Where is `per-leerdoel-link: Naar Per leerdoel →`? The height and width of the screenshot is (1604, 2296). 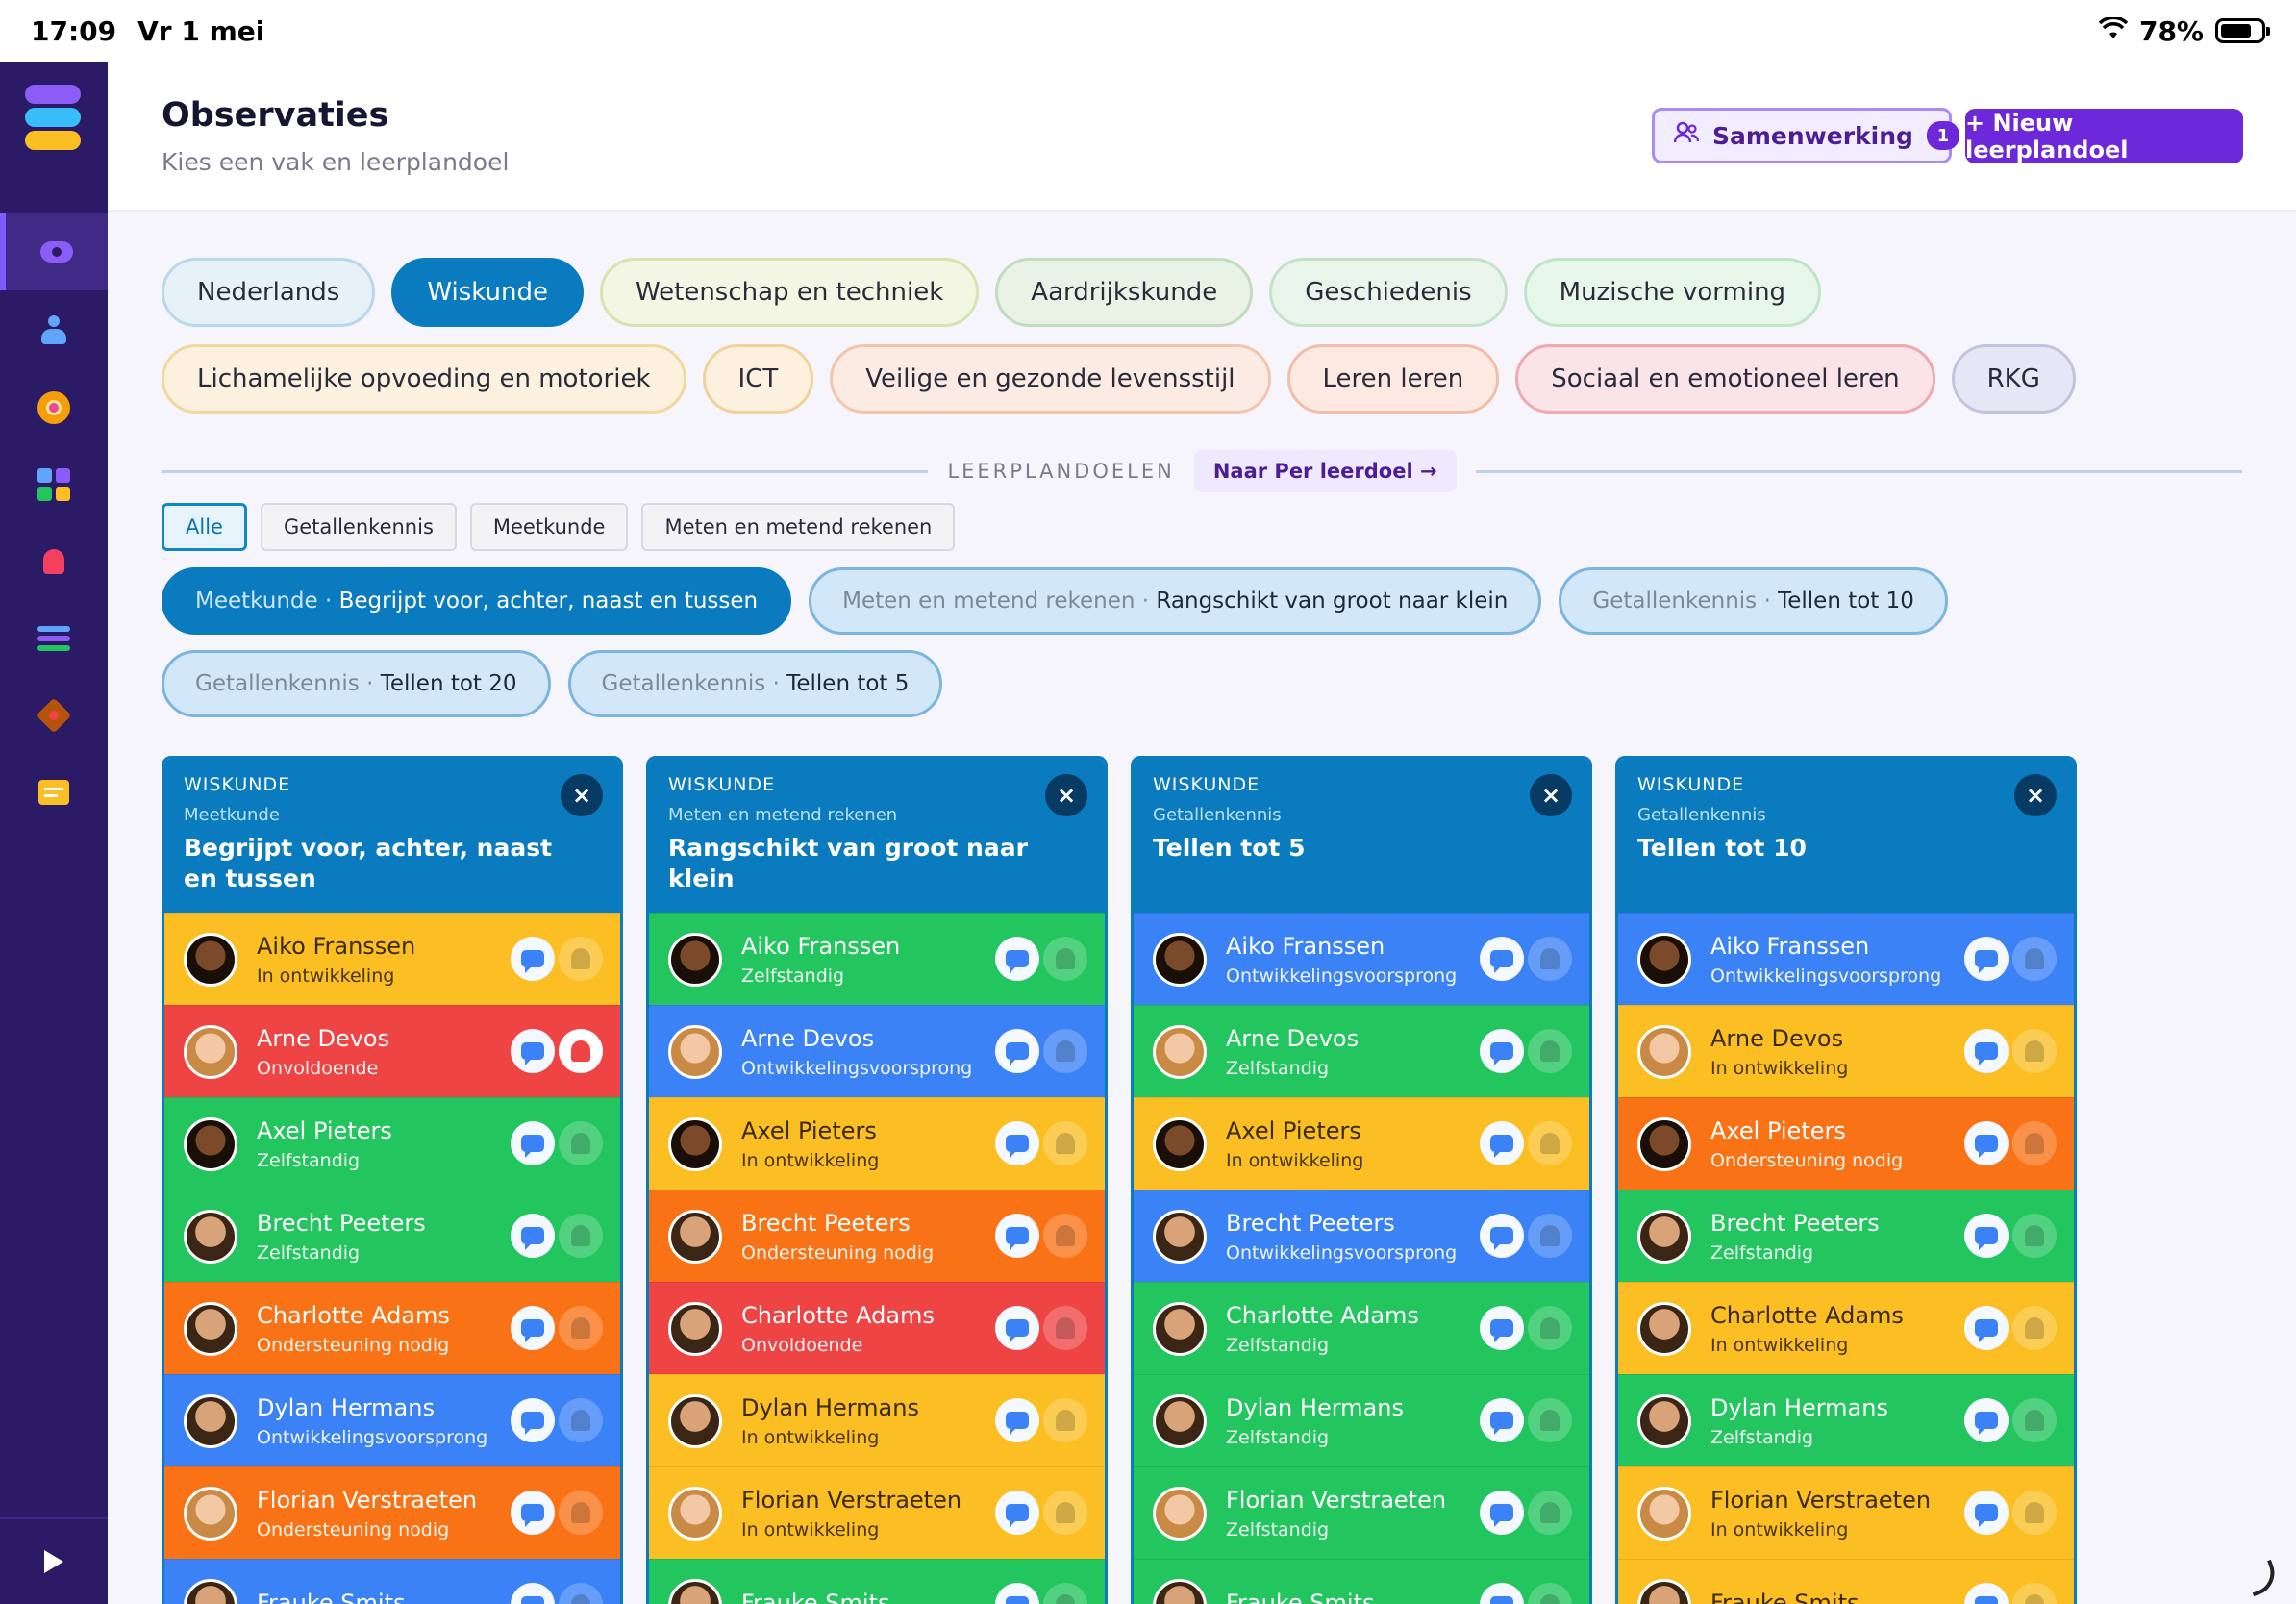
per-leerdoel-link: Naar Per leerdoel → is located at coordinates (1325, 471).